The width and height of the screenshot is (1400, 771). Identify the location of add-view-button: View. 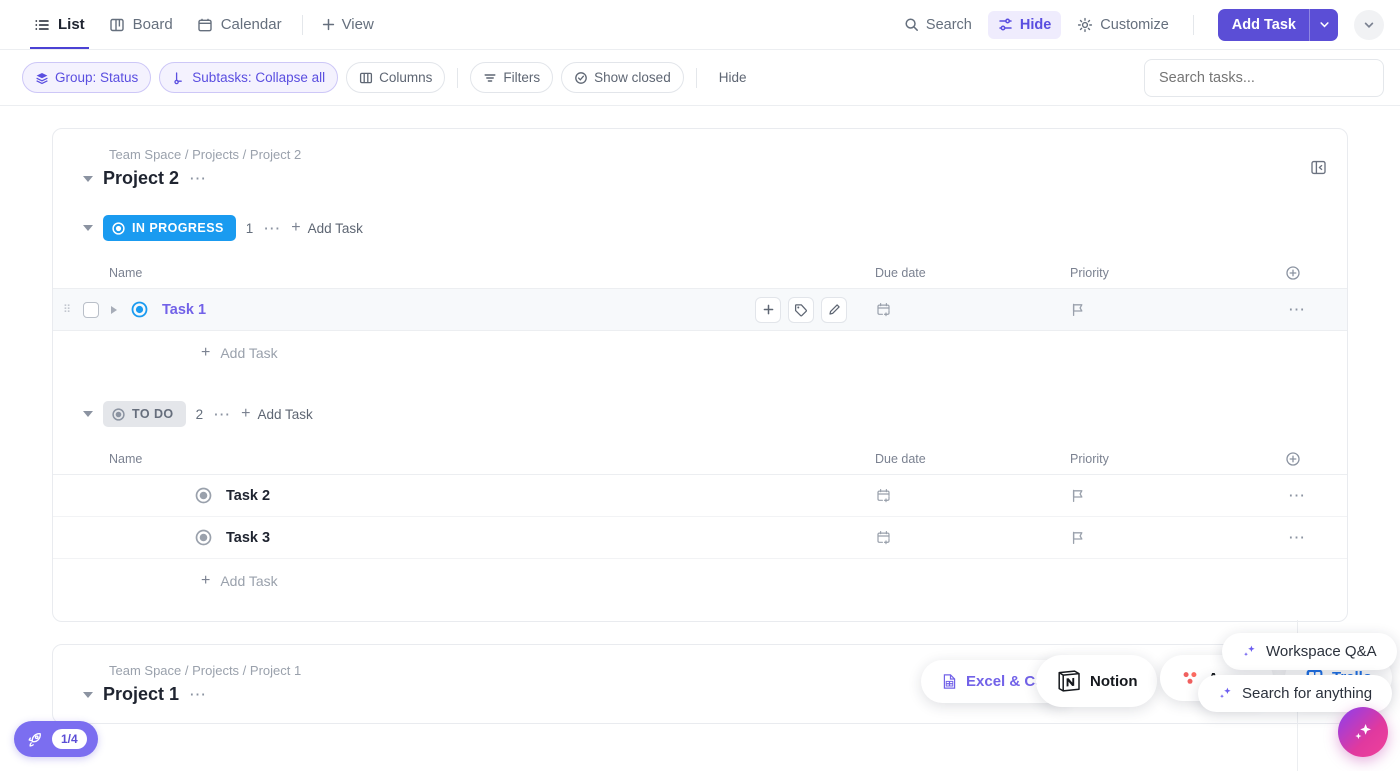
(347, 24).